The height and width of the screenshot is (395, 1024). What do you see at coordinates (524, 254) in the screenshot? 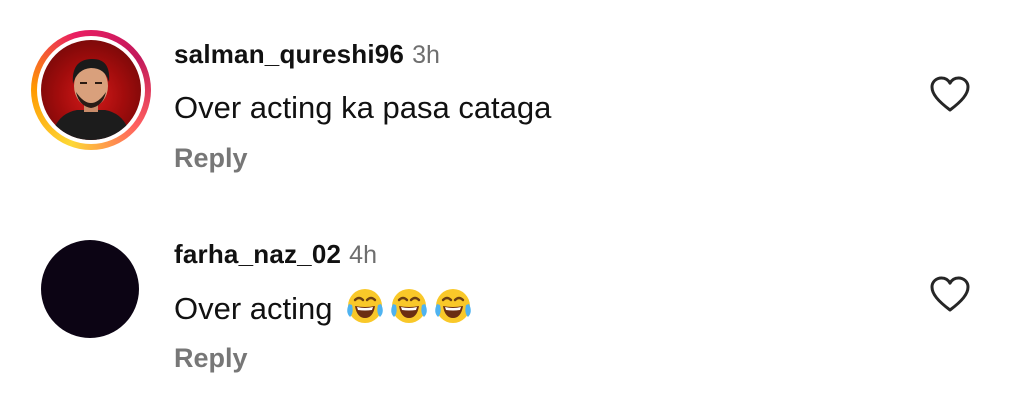
I see `comment-header: farha_naz_02 4h` at bounding box center [524, 254].